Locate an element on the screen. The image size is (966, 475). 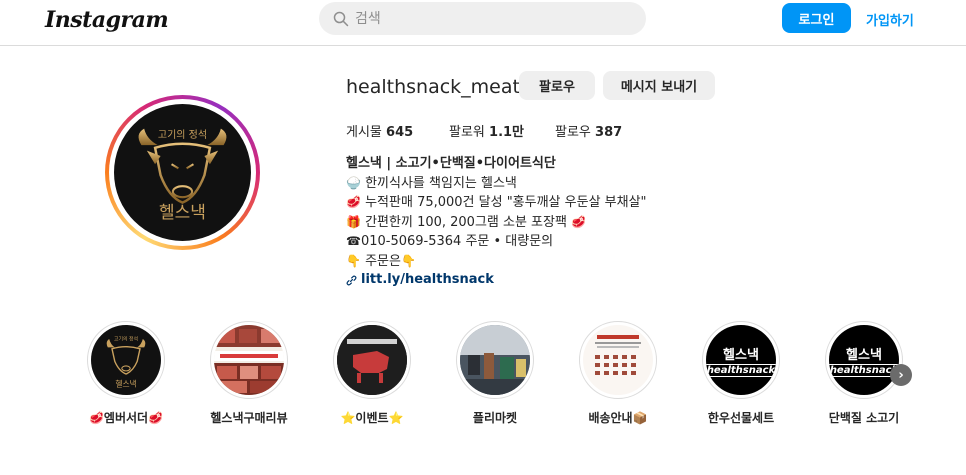
bio-line: 👇 주문은👇 is located at coordinates (381, 261).